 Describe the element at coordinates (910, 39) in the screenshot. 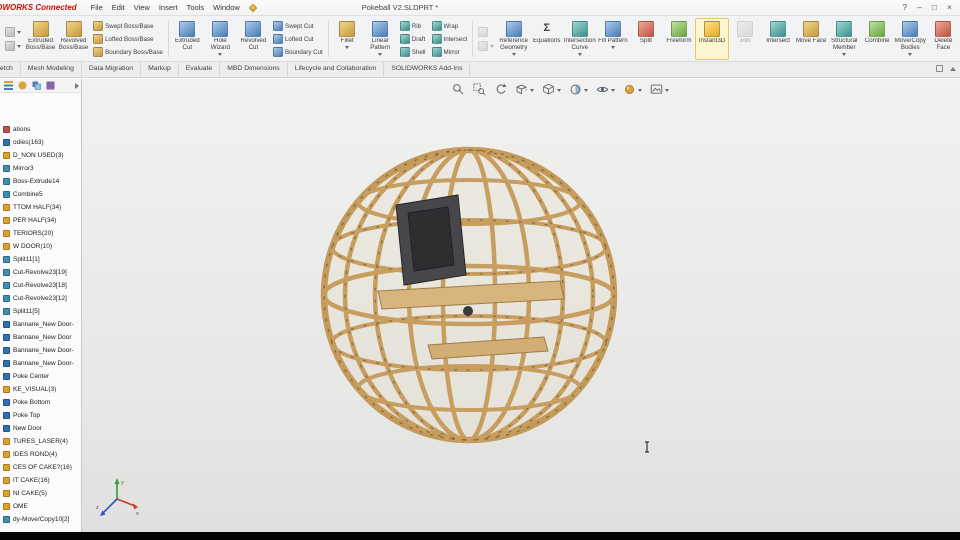

I see `move-copy-bodies-button: Move/Copy Bodies` at that location.